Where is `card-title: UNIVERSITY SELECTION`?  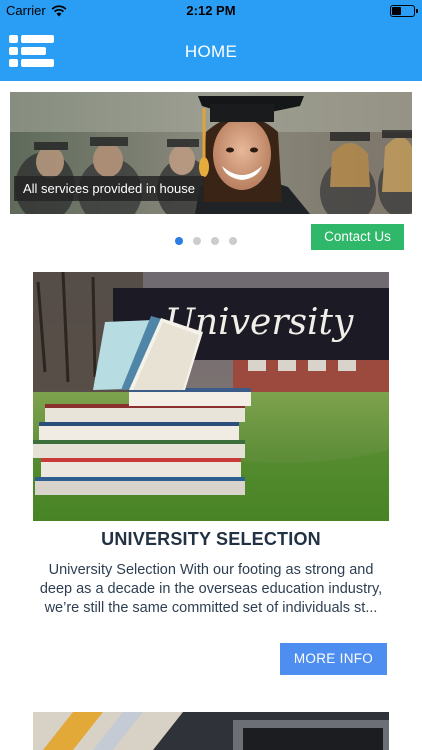
card-title: UNIVERSITY SELECTION is located at coordinates (211, 539).